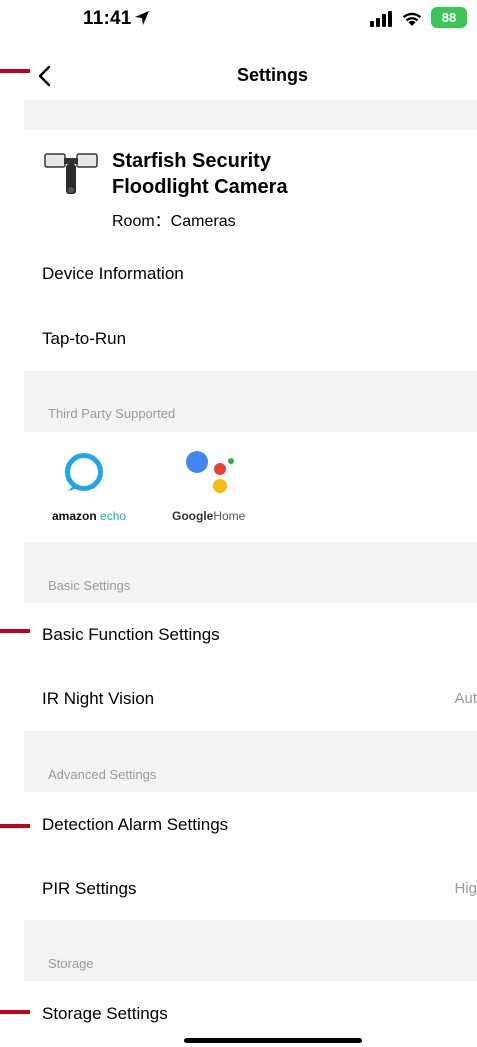 This screenshot has height=1047, width=477. Describe the element at coordinates (71, 173) in the screenshot. I see `floodlight-camera-image` at that location.